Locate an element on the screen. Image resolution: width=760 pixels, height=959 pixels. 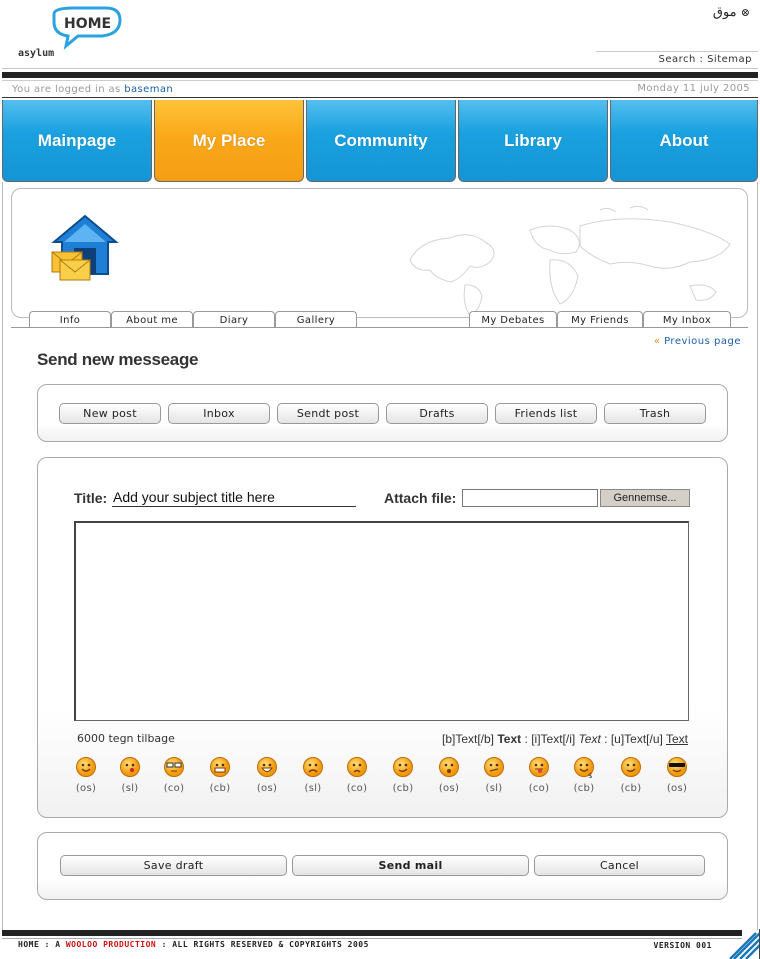
home-asylum-logo: HOME asylum is located at coordinates (74, 34).